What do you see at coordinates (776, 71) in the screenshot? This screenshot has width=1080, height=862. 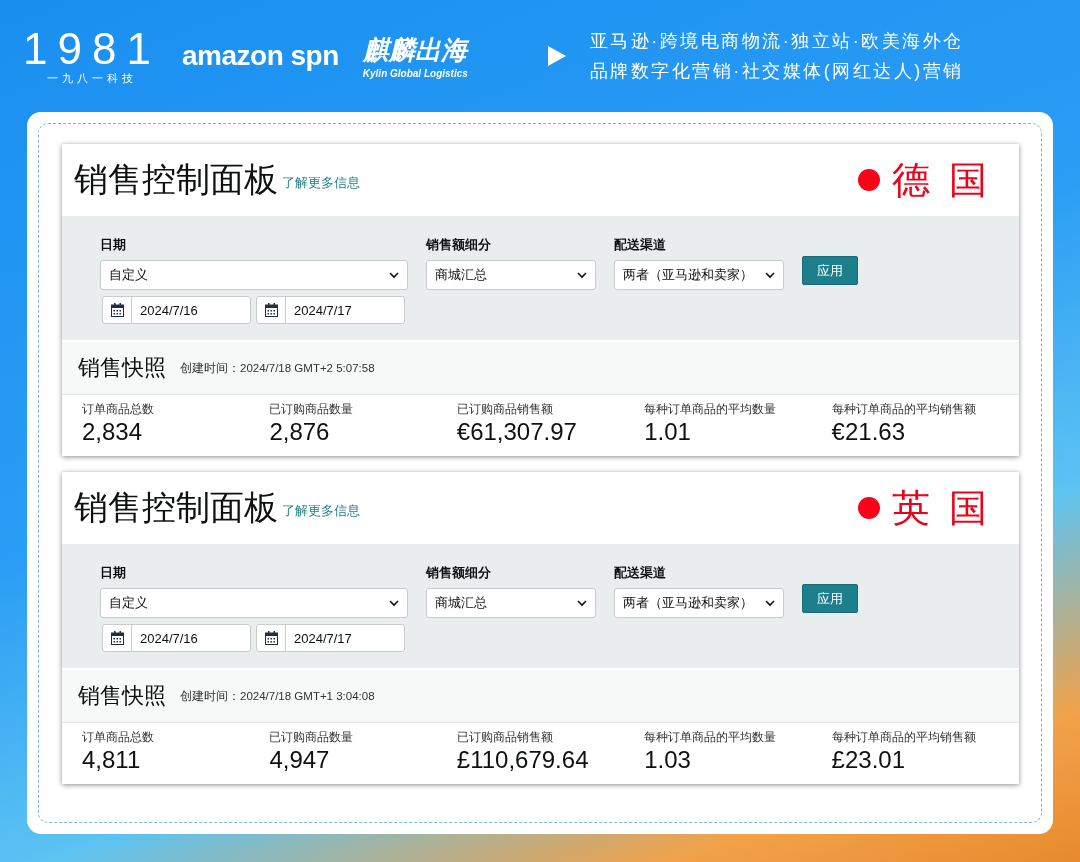 I see `slogan-line: 品牌数字化营销·社交媒体(网红达人)营销` at bounding box center [776, 71].